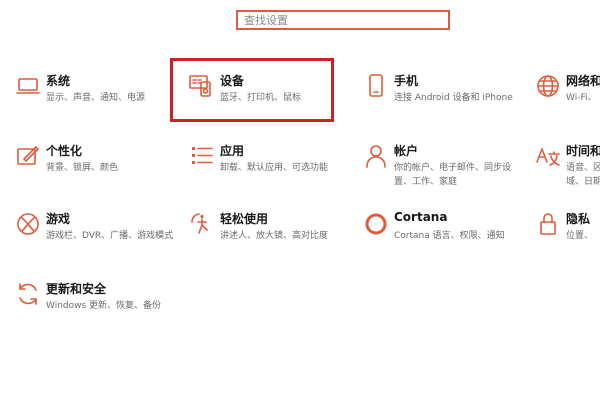 This screenshot has height=400, width=600. I want to click on tile-title: 网络和, so click(583, 81).